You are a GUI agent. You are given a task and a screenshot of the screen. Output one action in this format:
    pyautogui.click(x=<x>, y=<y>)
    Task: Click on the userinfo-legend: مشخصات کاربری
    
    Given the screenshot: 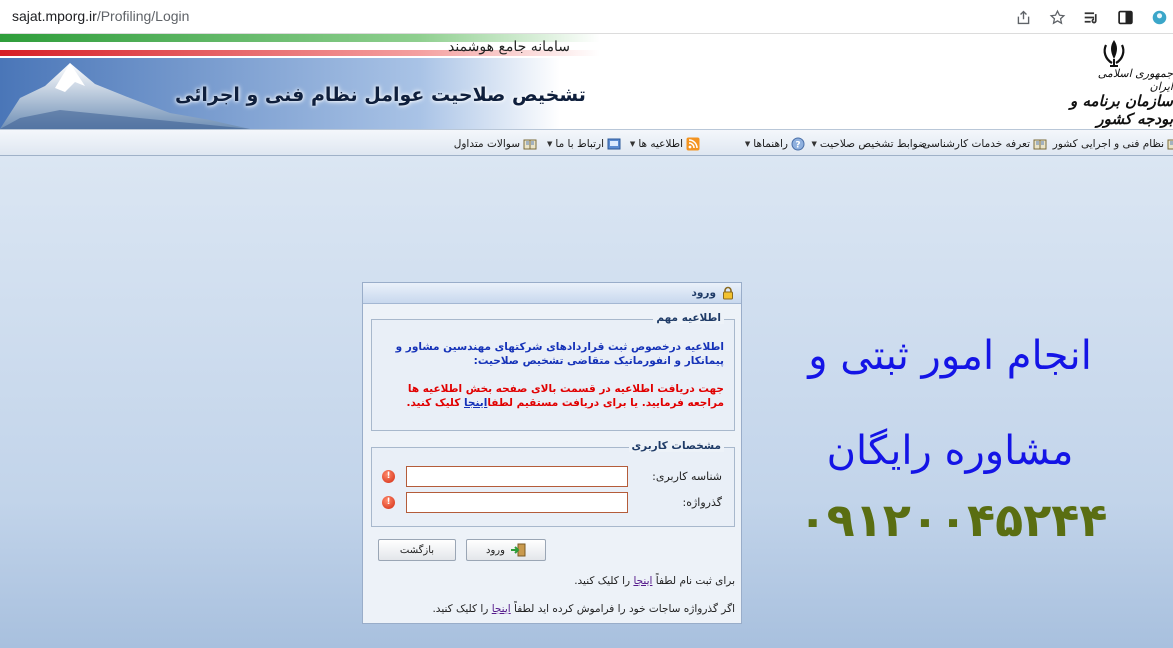 What is the action you would take?
    pyautogui.click(x=676, y=446)
    